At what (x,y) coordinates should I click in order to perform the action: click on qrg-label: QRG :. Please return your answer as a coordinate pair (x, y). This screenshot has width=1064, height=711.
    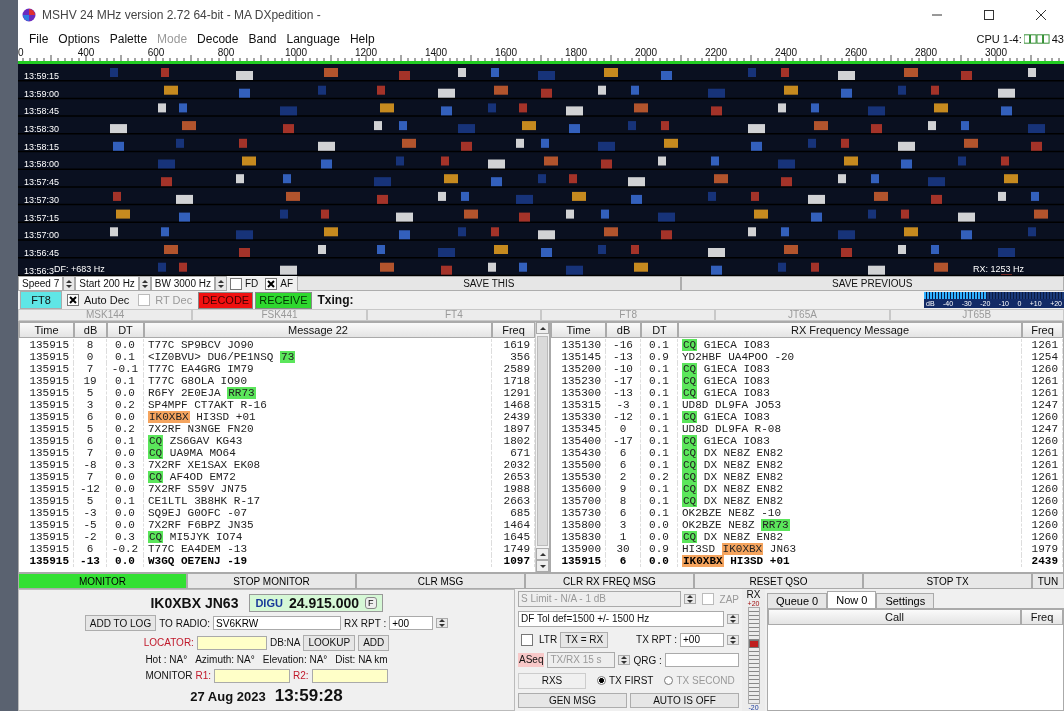
    Looking at the image, I should click on (647, 660).